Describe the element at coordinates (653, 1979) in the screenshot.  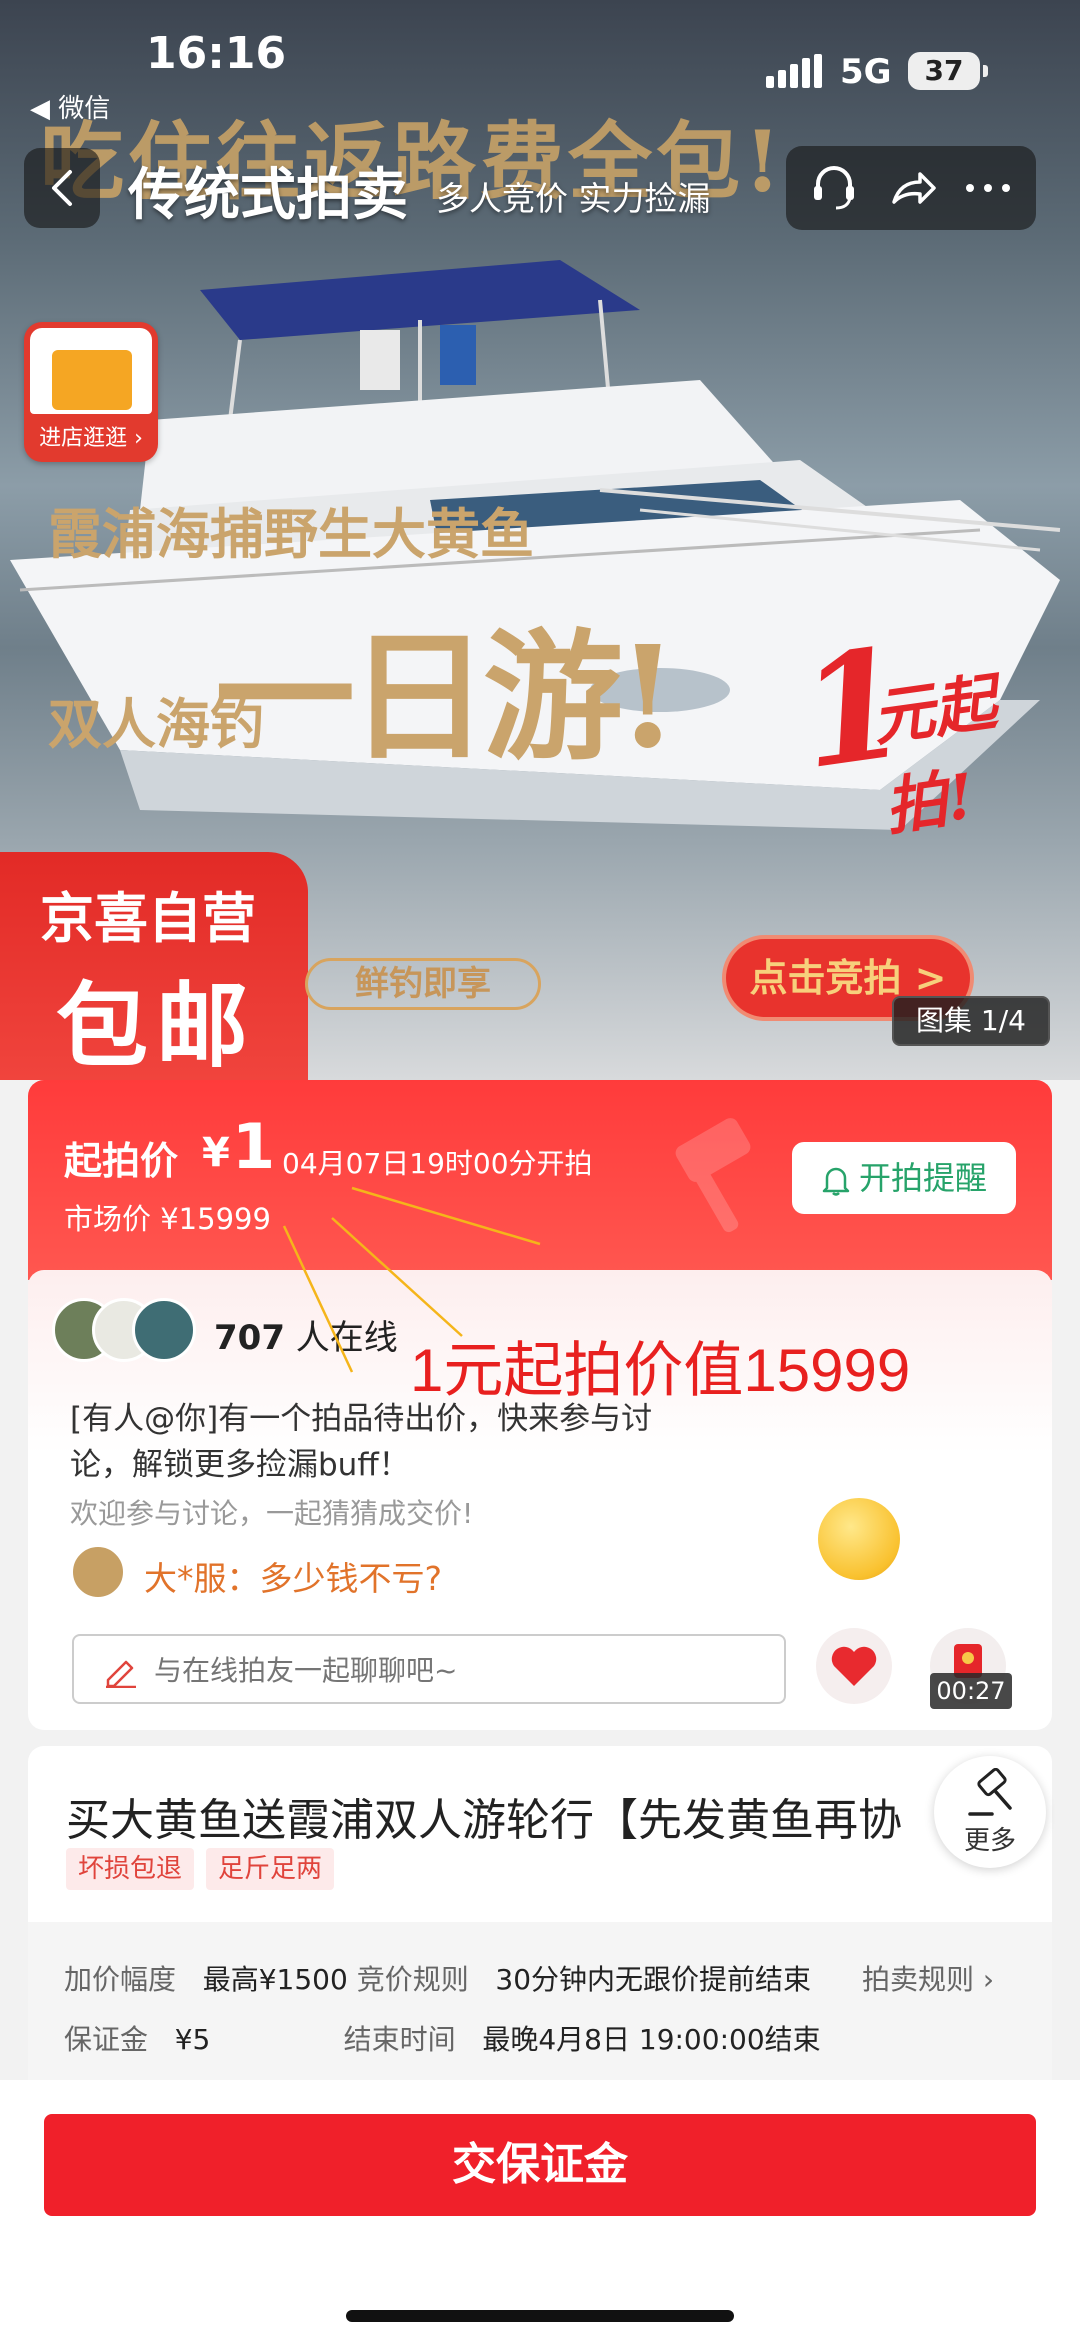
I see `bid-rule-value: 30分钟内无跟价提前结束` at that location.